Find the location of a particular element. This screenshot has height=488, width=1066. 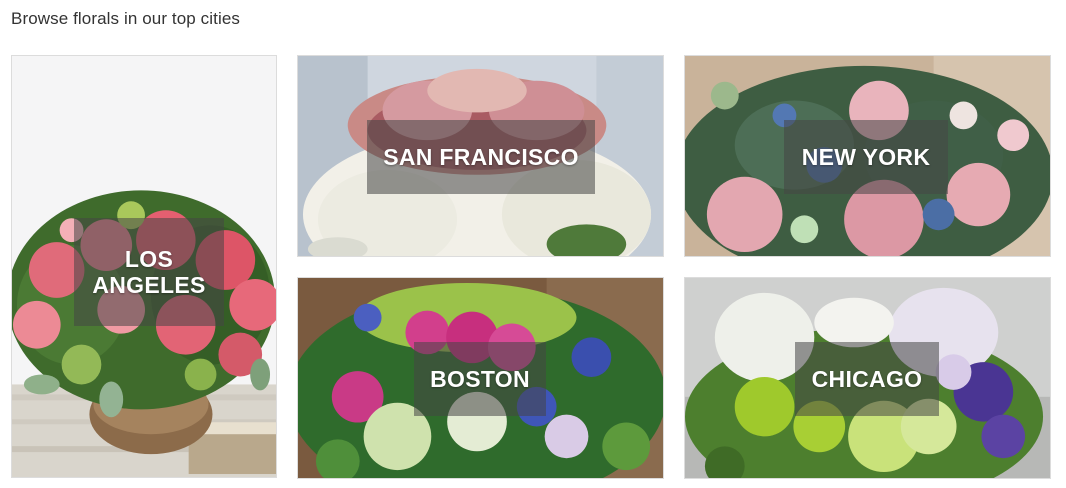

city-tile-new-york: NEW YORK is located at coordinates (867, 156).